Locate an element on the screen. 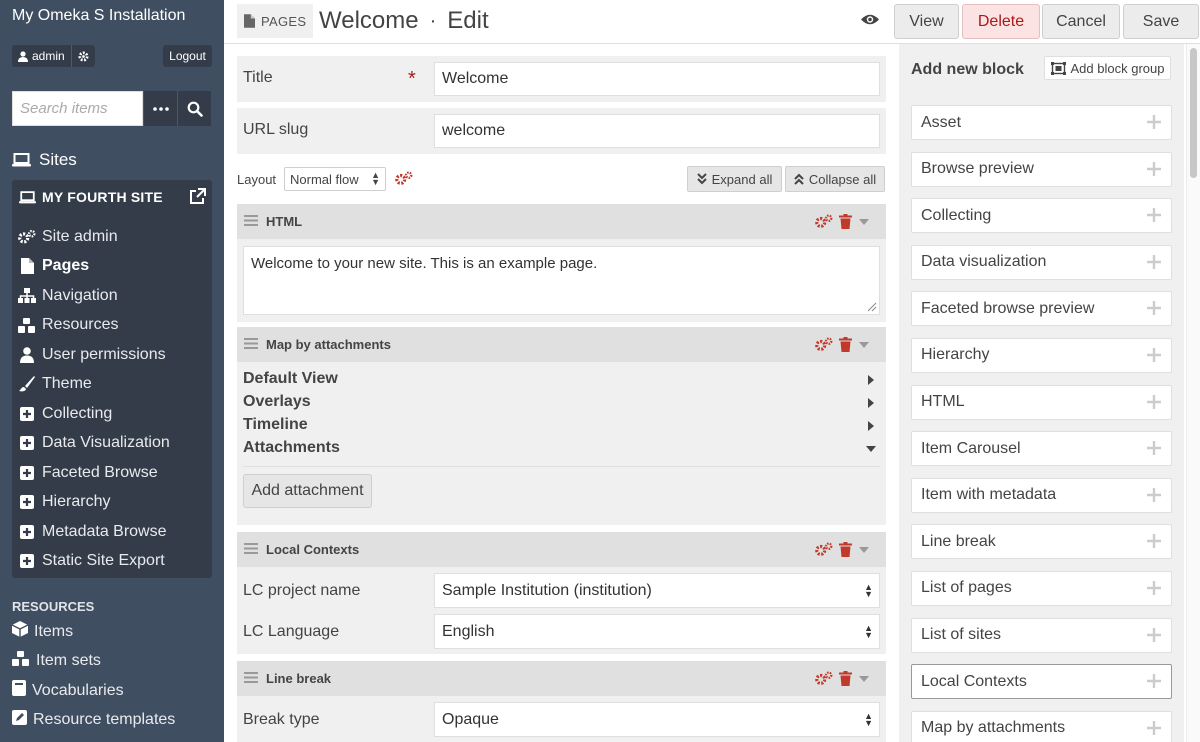  eye-icon is located at coordinates (870, 21).